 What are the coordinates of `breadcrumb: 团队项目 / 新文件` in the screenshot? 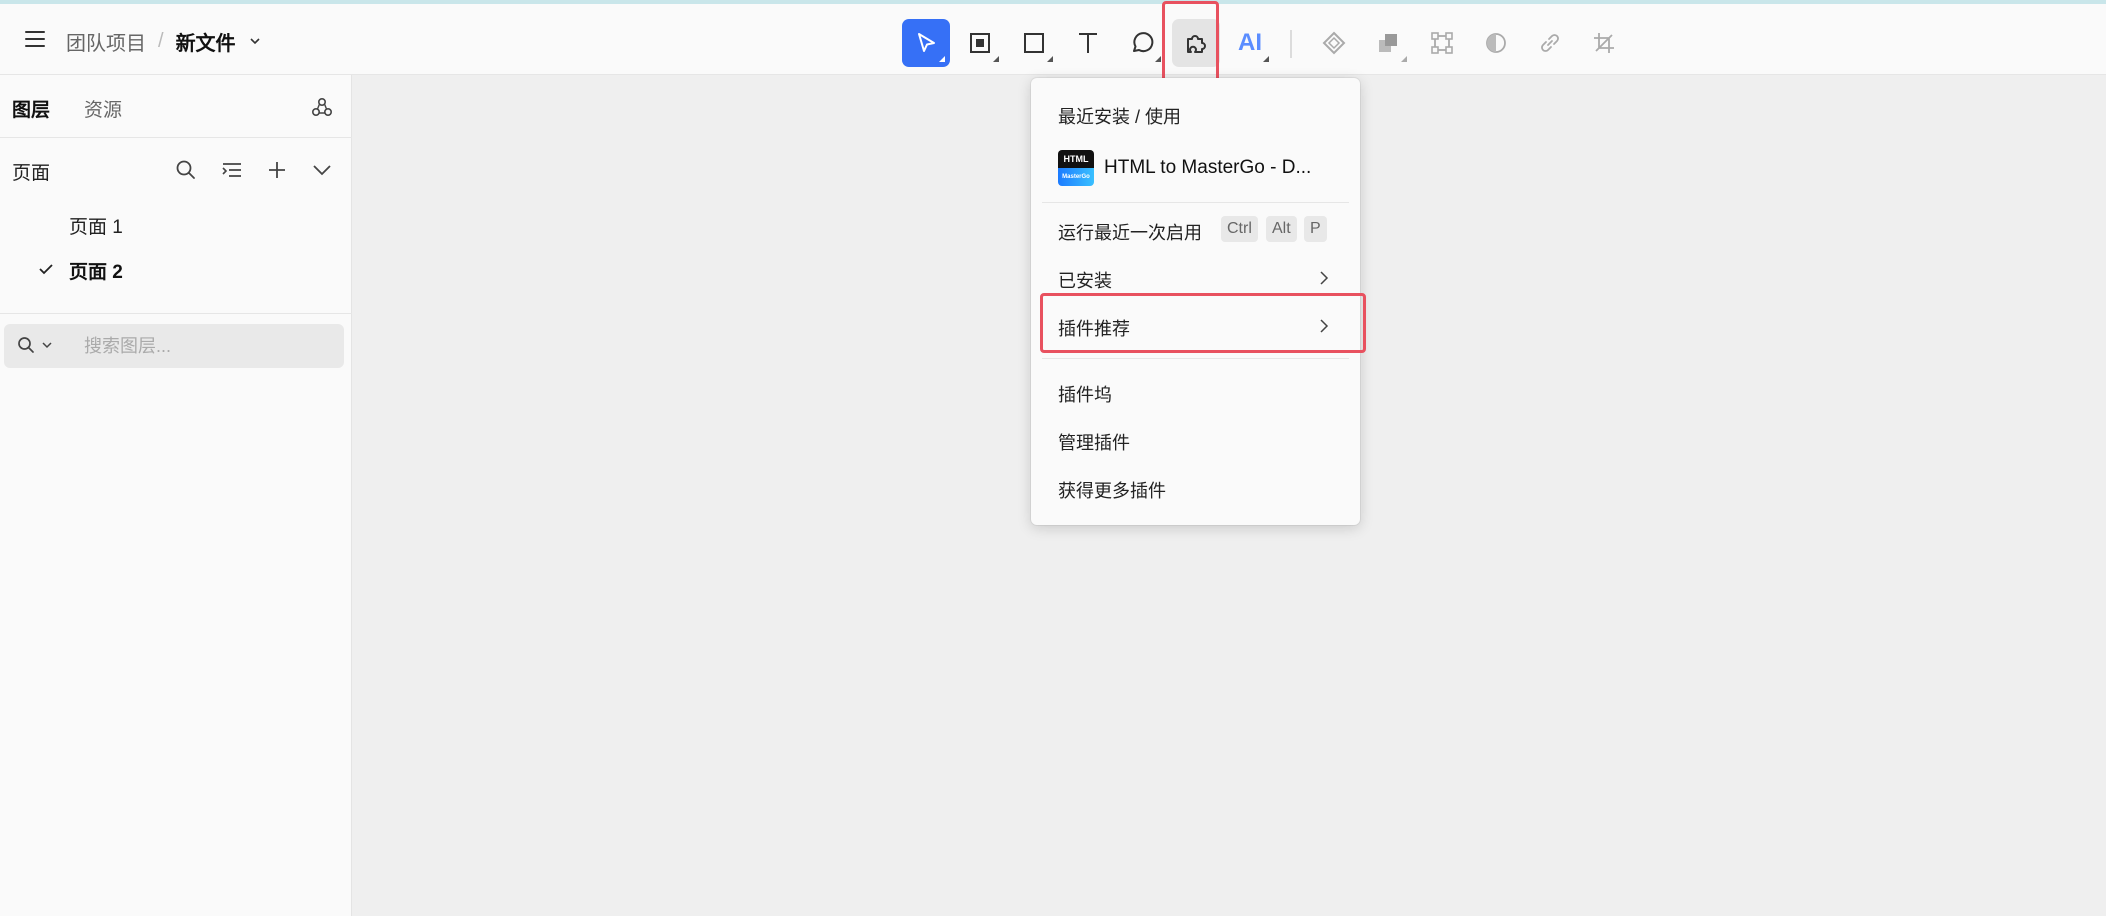 It's located at (164, 41).